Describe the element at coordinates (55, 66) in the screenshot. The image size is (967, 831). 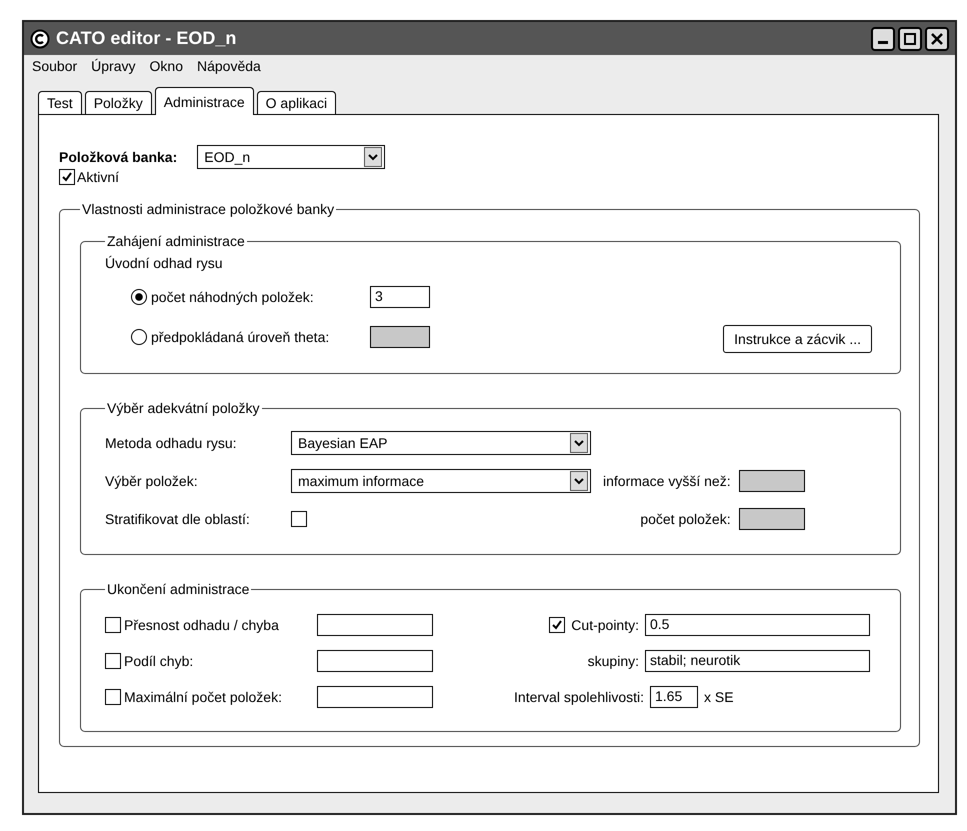
I see `menu-item: Soubor` at that location.